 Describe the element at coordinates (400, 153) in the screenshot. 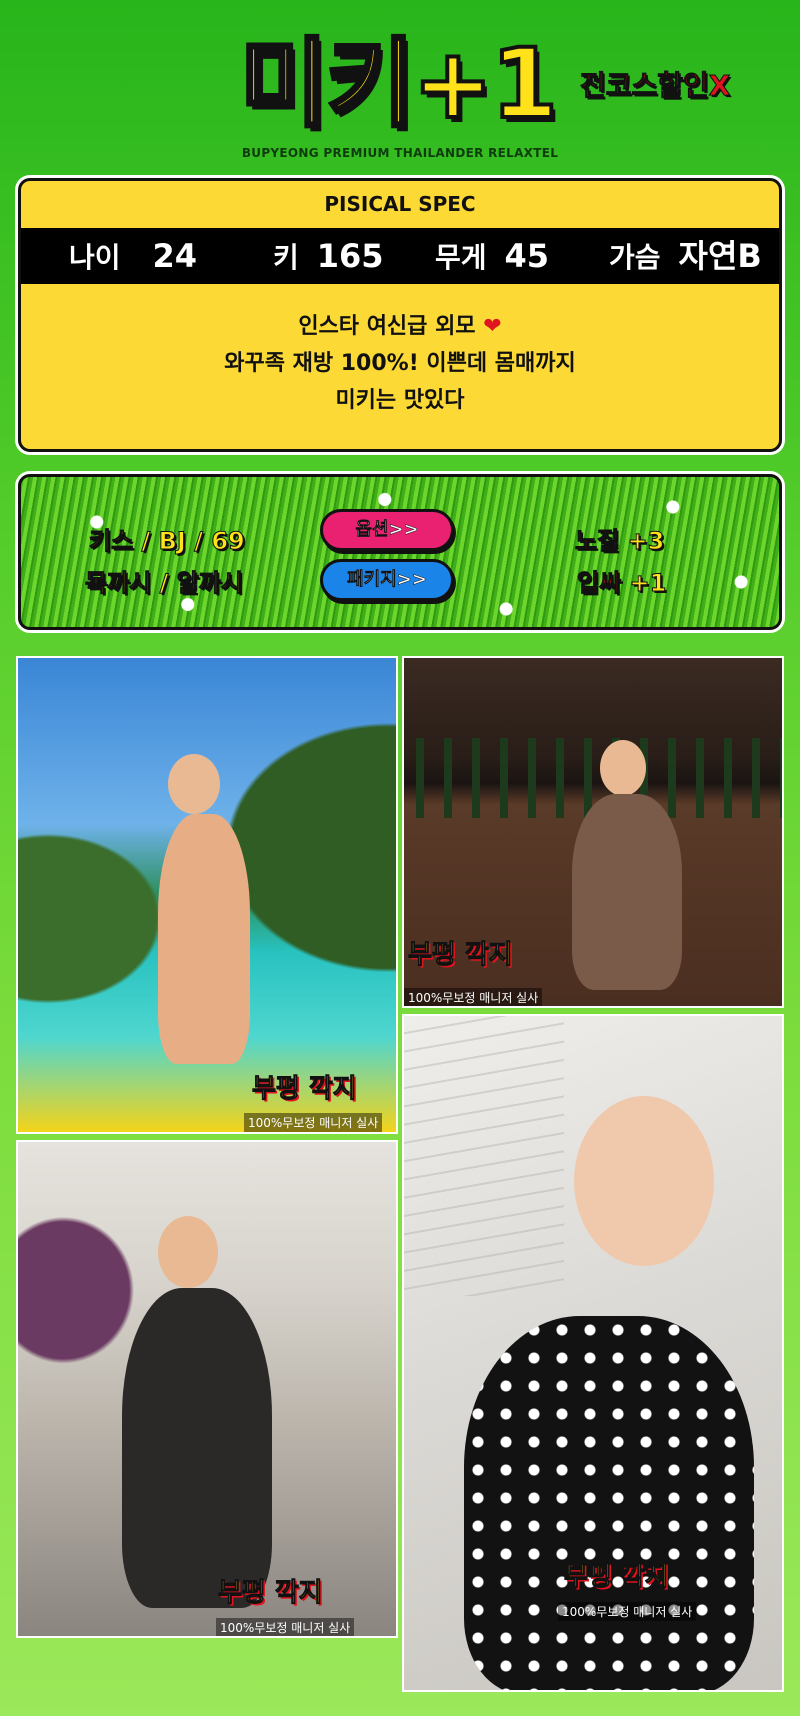

I see `tagline: BUPYEONG PREMIUM THAILANDER RELAXTEL` at that location.